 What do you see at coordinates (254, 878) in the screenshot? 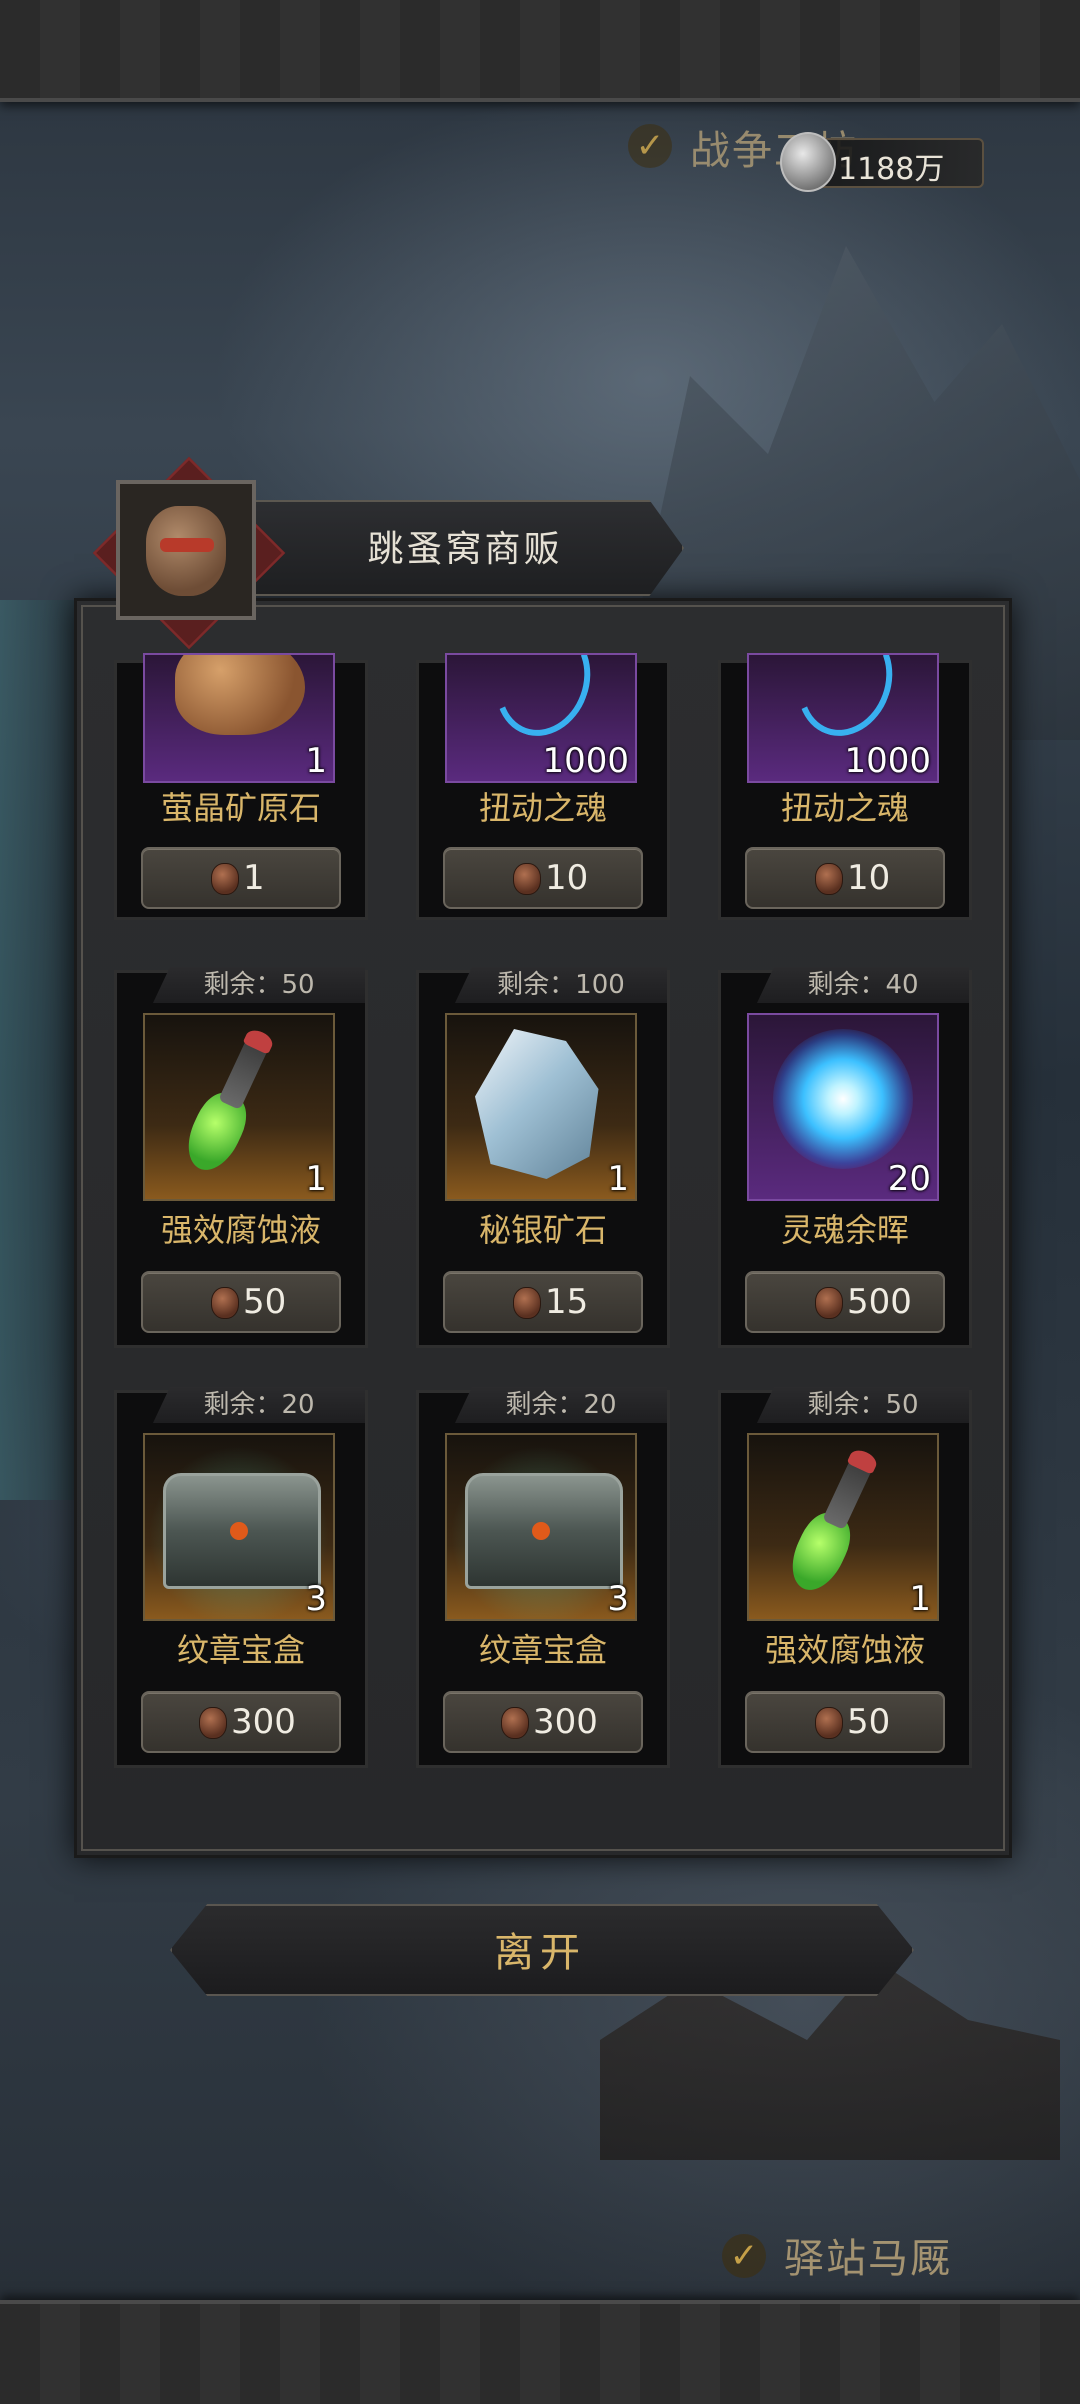
I see `item-price: 1` at bounding box center [254, 878].